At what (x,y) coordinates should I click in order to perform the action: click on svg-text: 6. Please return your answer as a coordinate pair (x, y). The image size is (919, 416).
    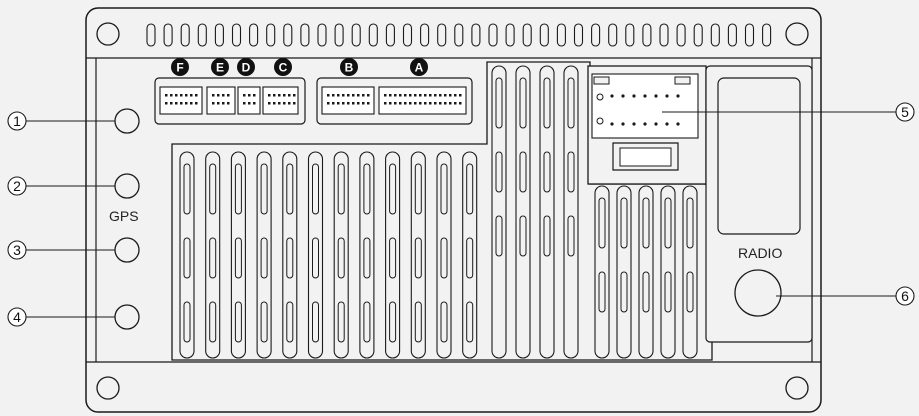
    Looking at the image, I should click on (905, 296).